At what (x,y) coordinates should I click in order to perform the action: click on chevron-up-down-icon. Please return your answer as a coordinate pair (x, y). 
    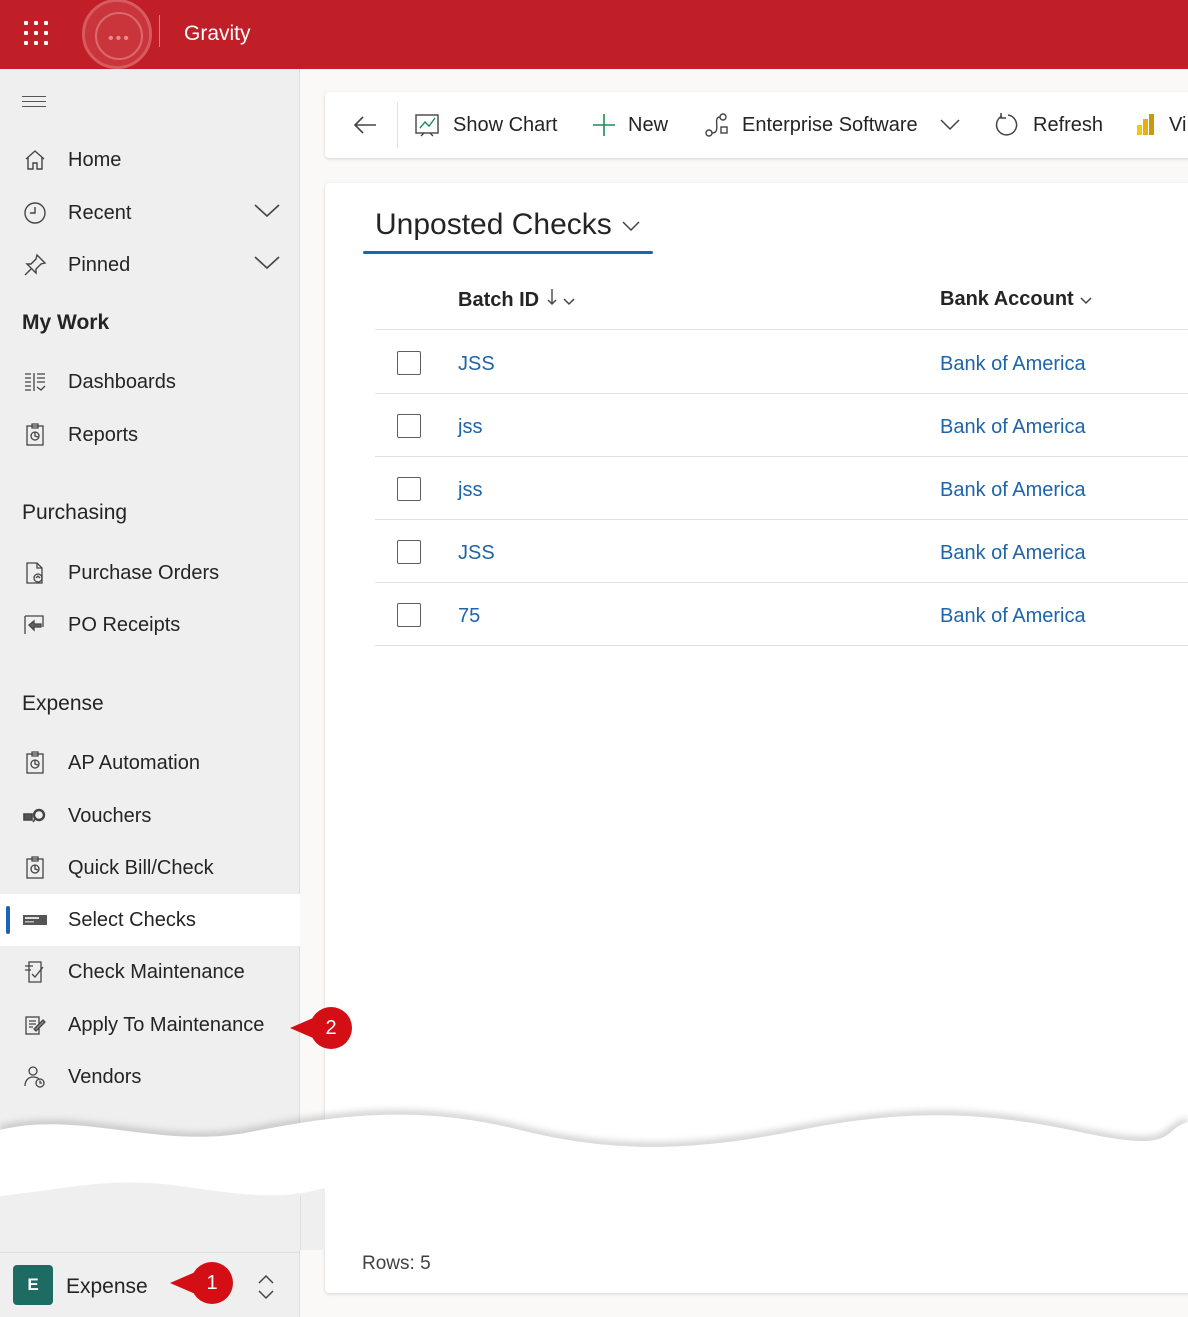
    Looking at the image, I should click on (266, 1289).